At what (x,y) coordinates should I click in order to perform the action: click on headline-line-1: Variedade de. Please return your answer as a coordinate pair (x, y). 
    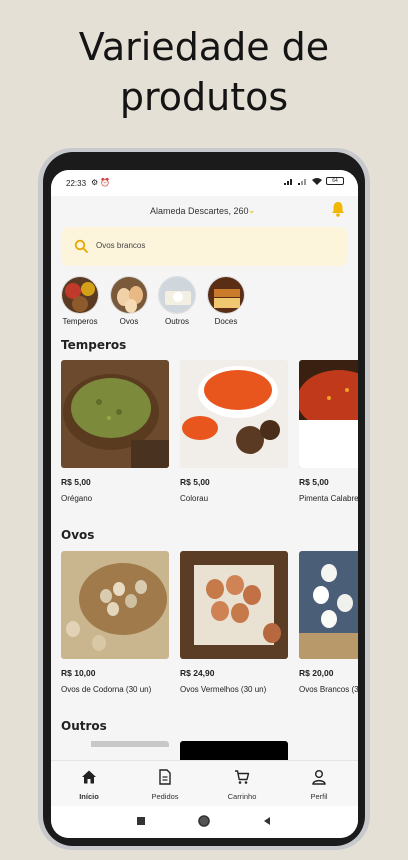
    Looking at the image, I should click on (204, 47).